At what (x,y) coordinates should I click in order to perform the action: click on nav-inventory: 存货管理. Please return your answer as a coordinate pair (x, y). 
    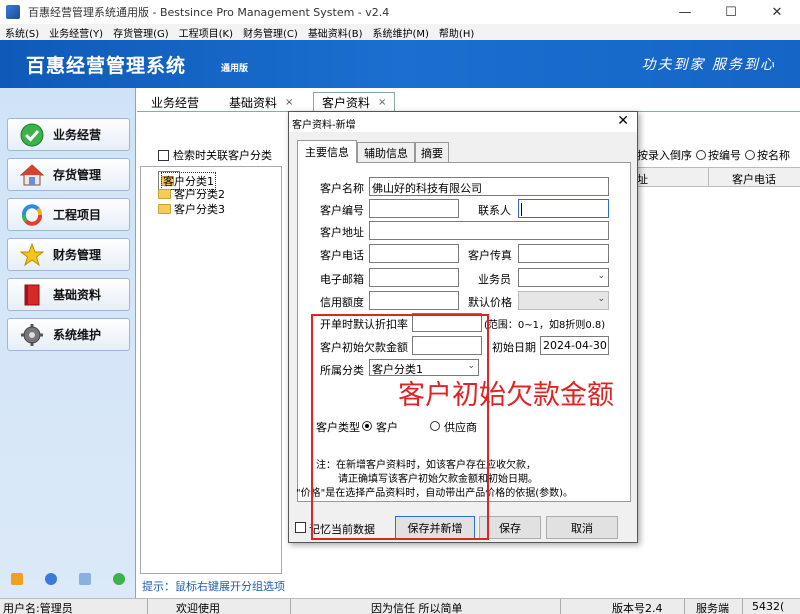
    Looking at the image, I should click on (68, 174).